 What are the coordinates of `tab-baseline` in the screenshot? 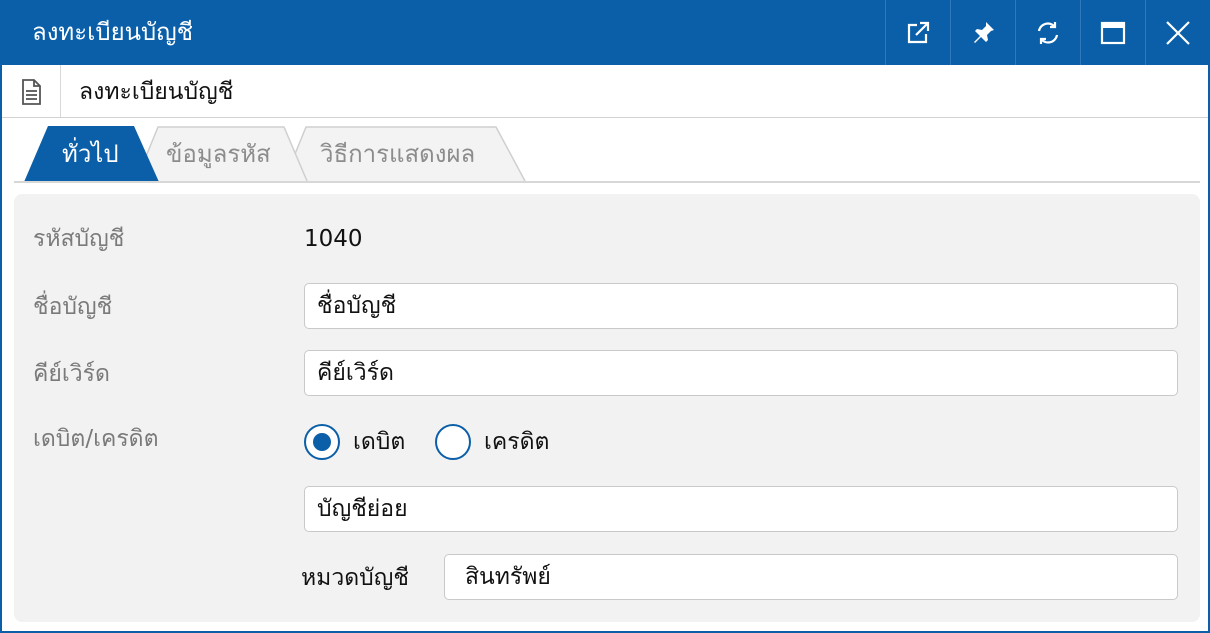 It's located at (607, 182).